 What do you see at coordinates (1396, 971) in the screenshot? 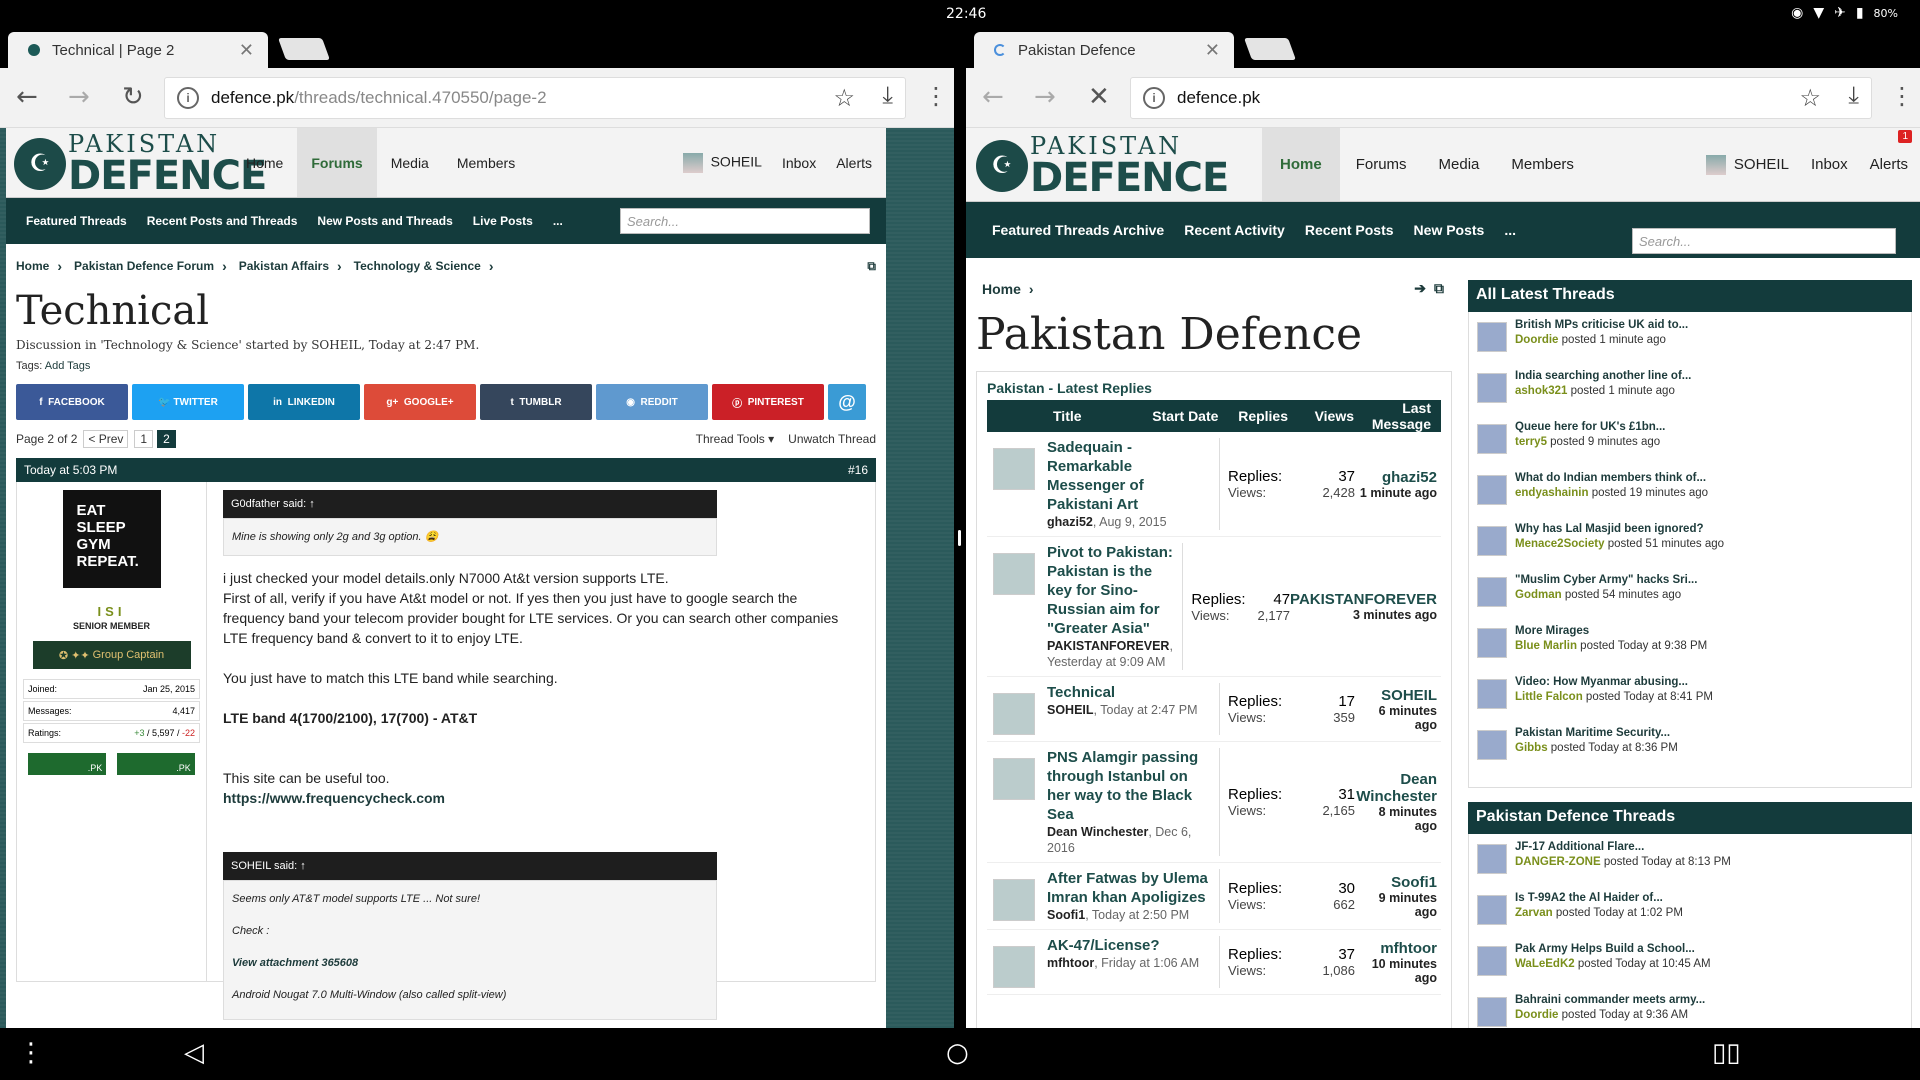
I see `last-post-time: 10 minutes ago` at bounding box center [1396, 971].